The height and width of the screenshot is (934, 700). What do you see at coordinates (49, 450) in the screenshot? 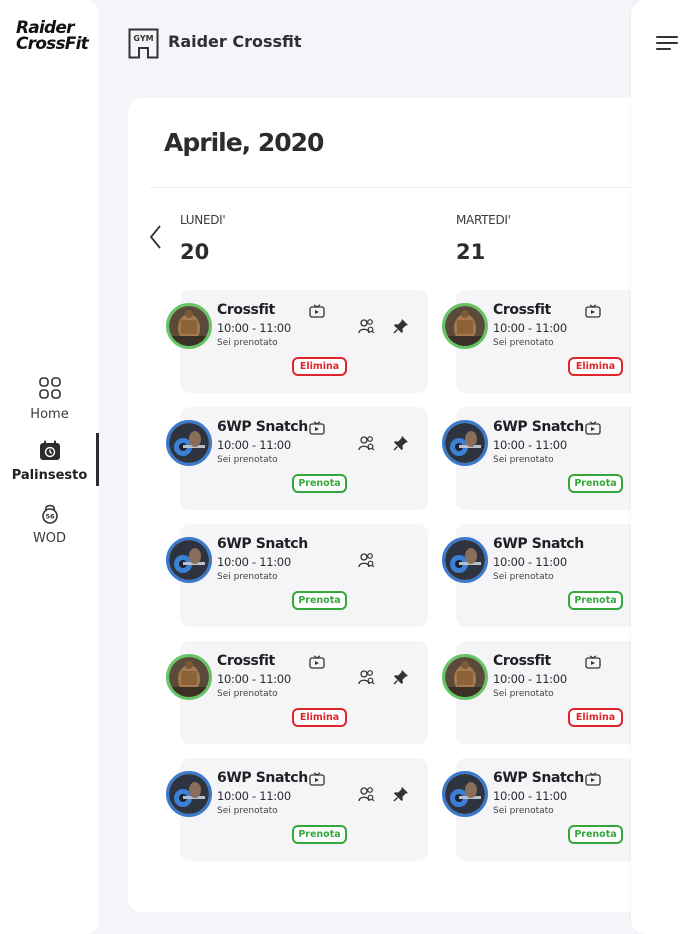
I see `calendar-clock-icon` at bounding box center [49, 450].